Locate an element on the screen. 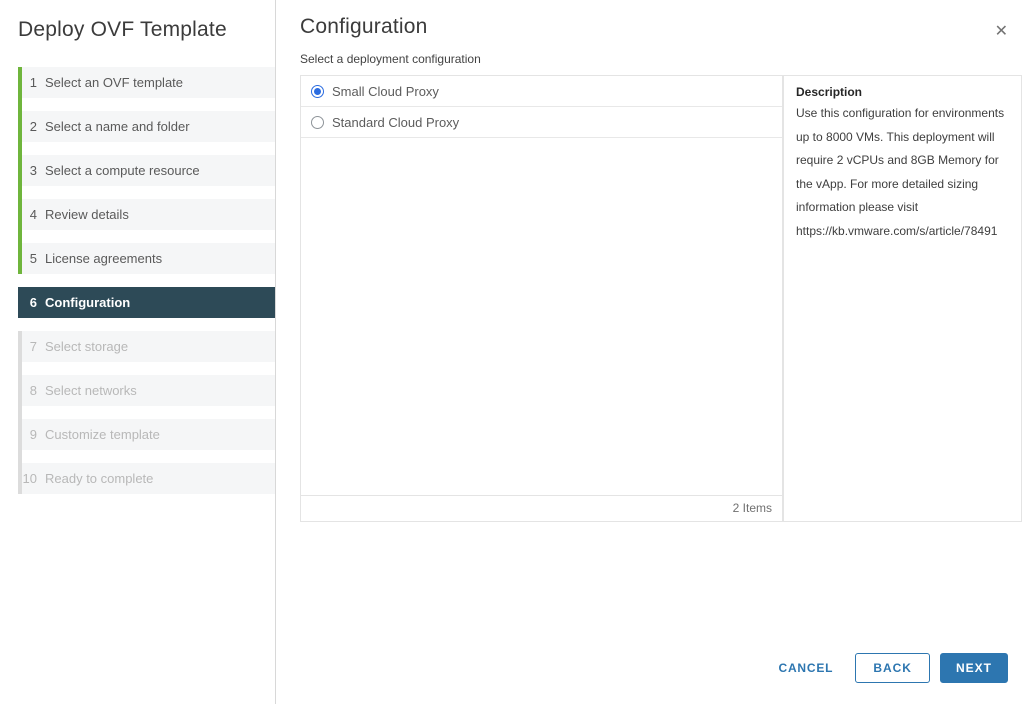  sidebar-step-10: 10 Ready to complete is located at coordinates (148, 478).